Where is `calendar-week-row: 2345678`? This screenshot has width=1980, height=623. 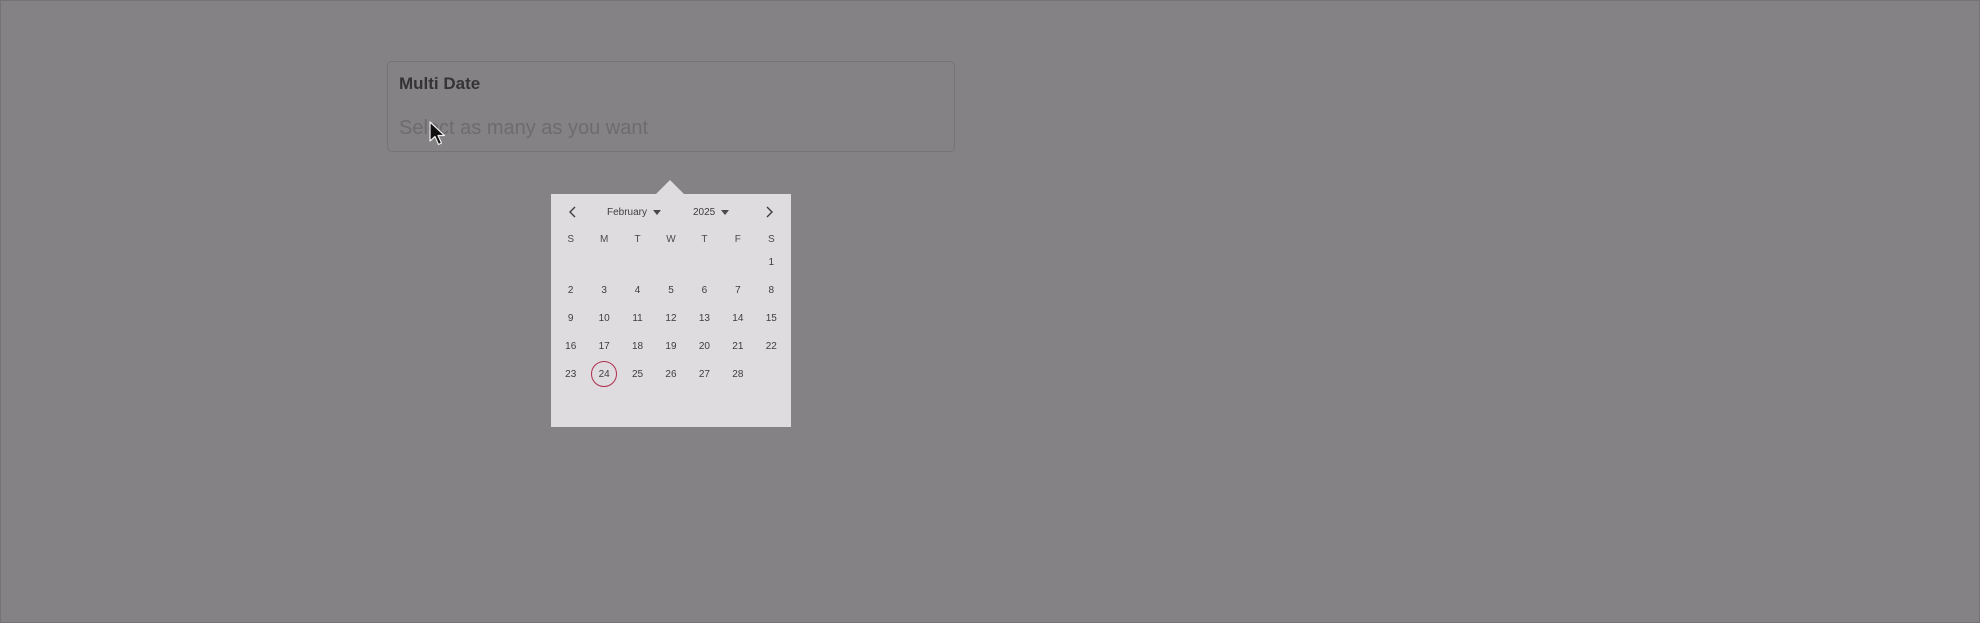
calendar-week-row: 2345678 is located at coordinates (671, 290).